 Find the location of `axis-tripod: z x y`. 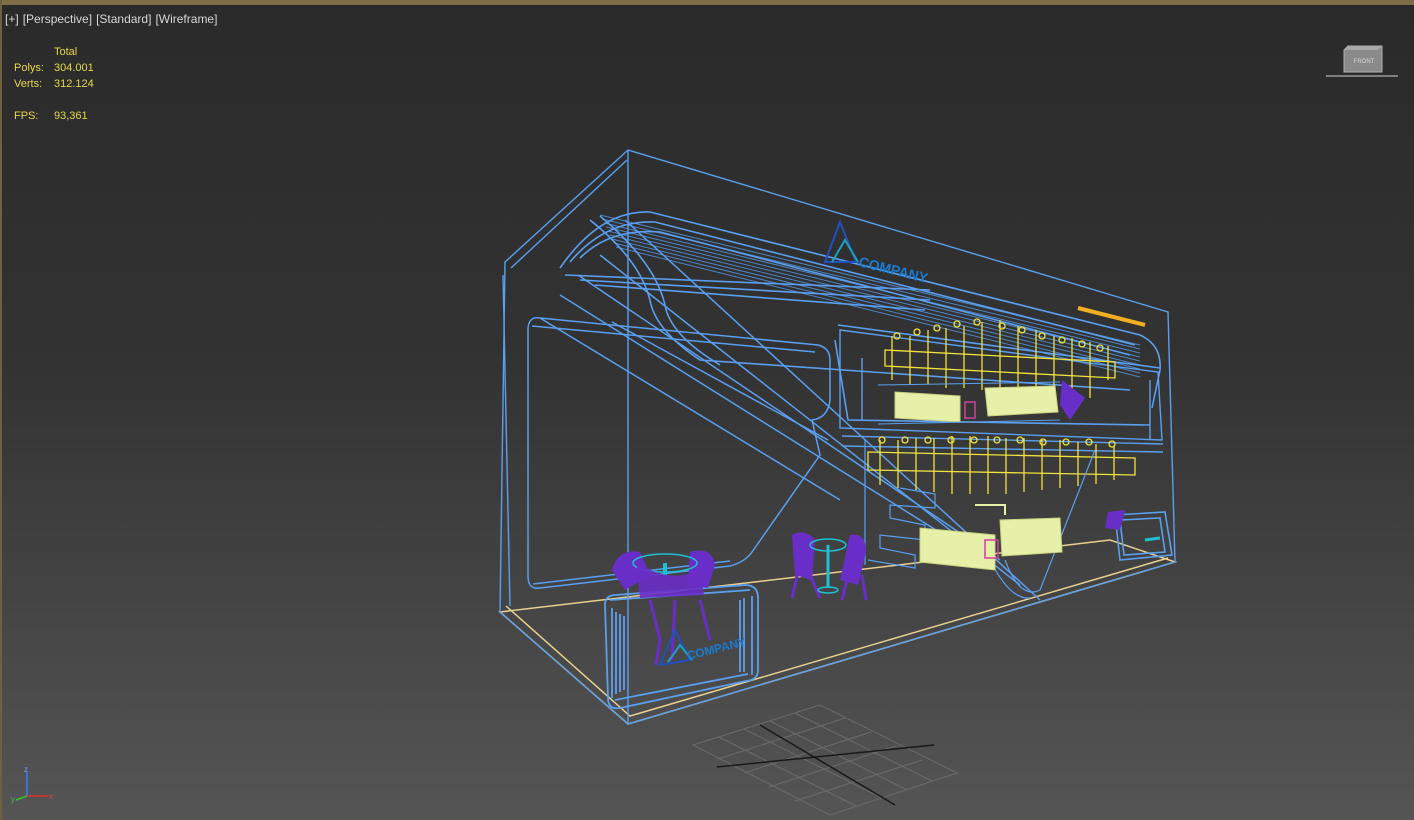

axis-tripod: z x y is located at coordinates (32, 784).